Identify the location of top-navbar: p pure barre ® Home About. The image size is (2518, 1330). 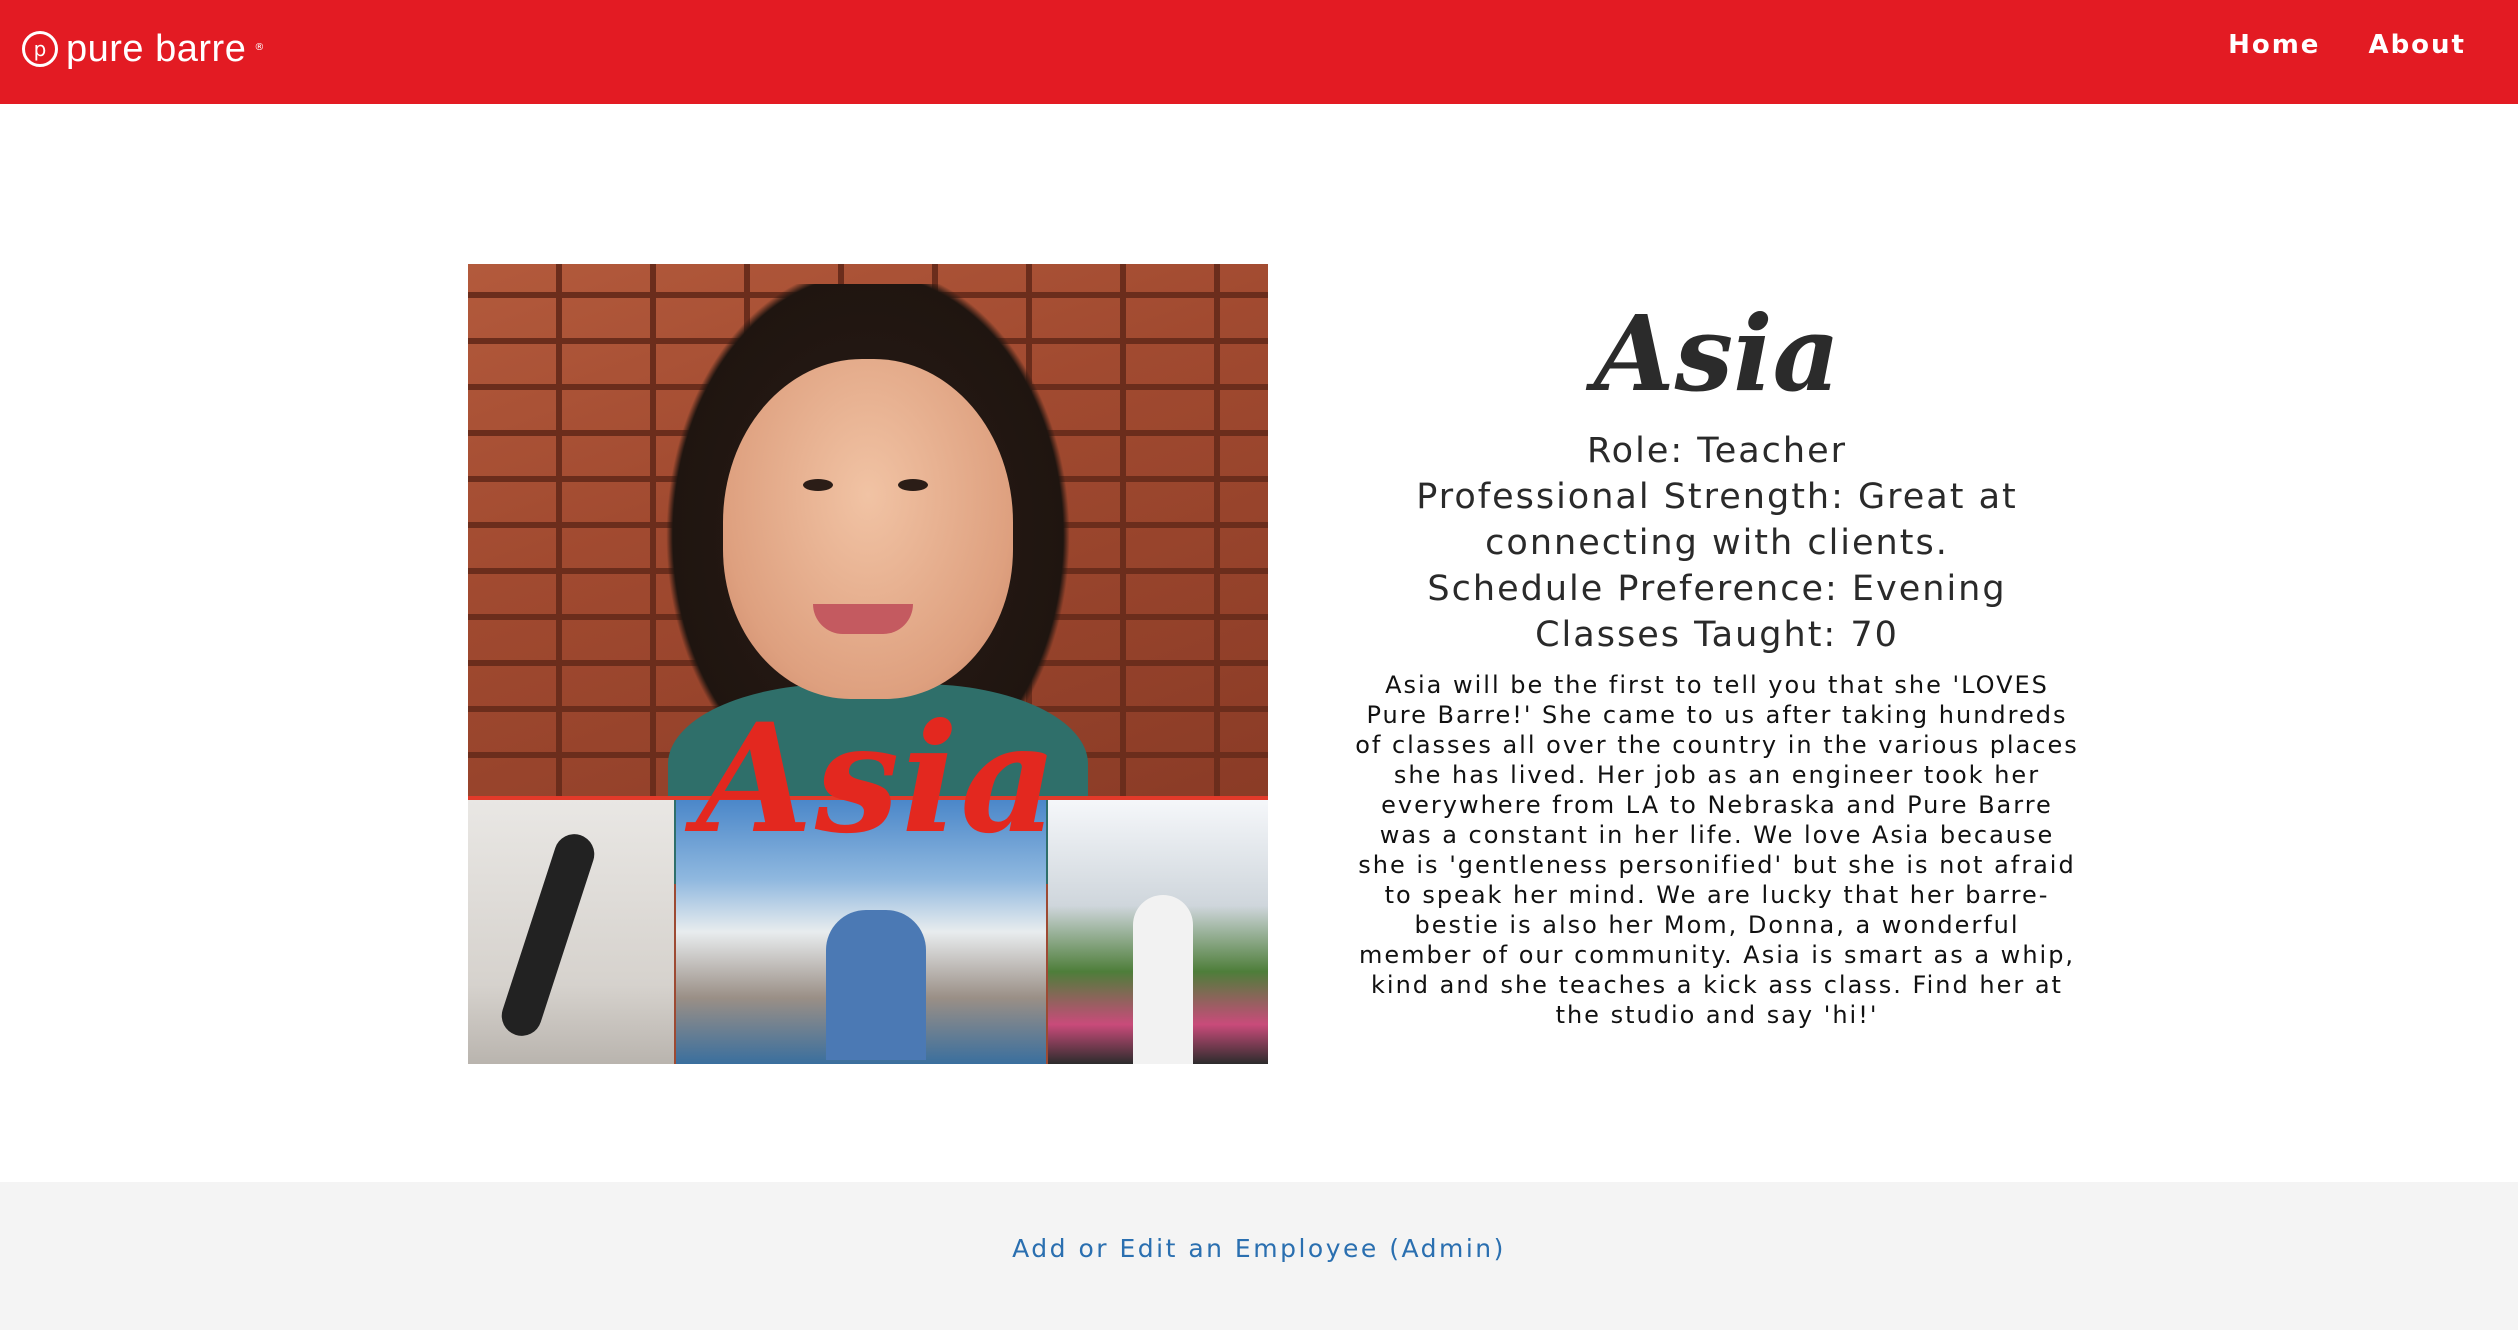
(1259, 52).